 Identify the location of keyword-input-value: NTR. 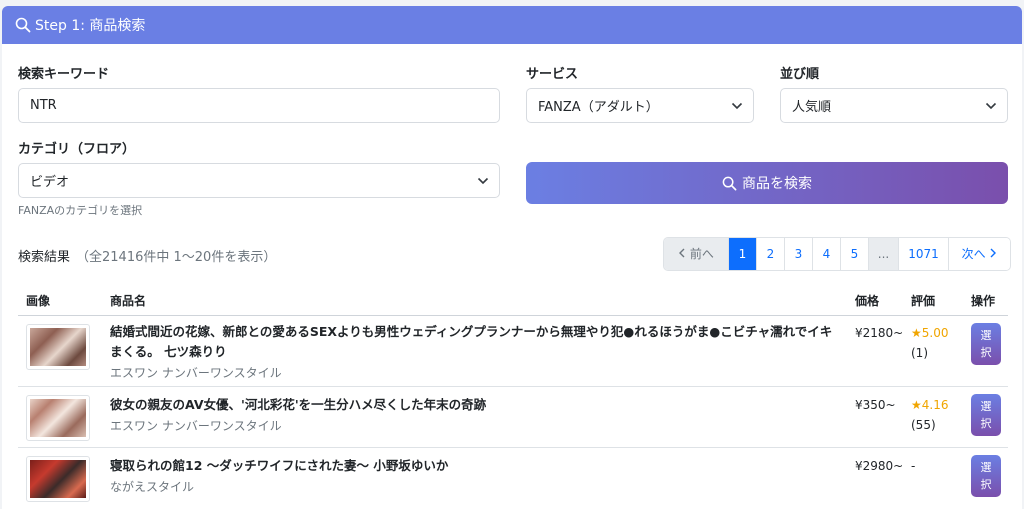
(43, 105).